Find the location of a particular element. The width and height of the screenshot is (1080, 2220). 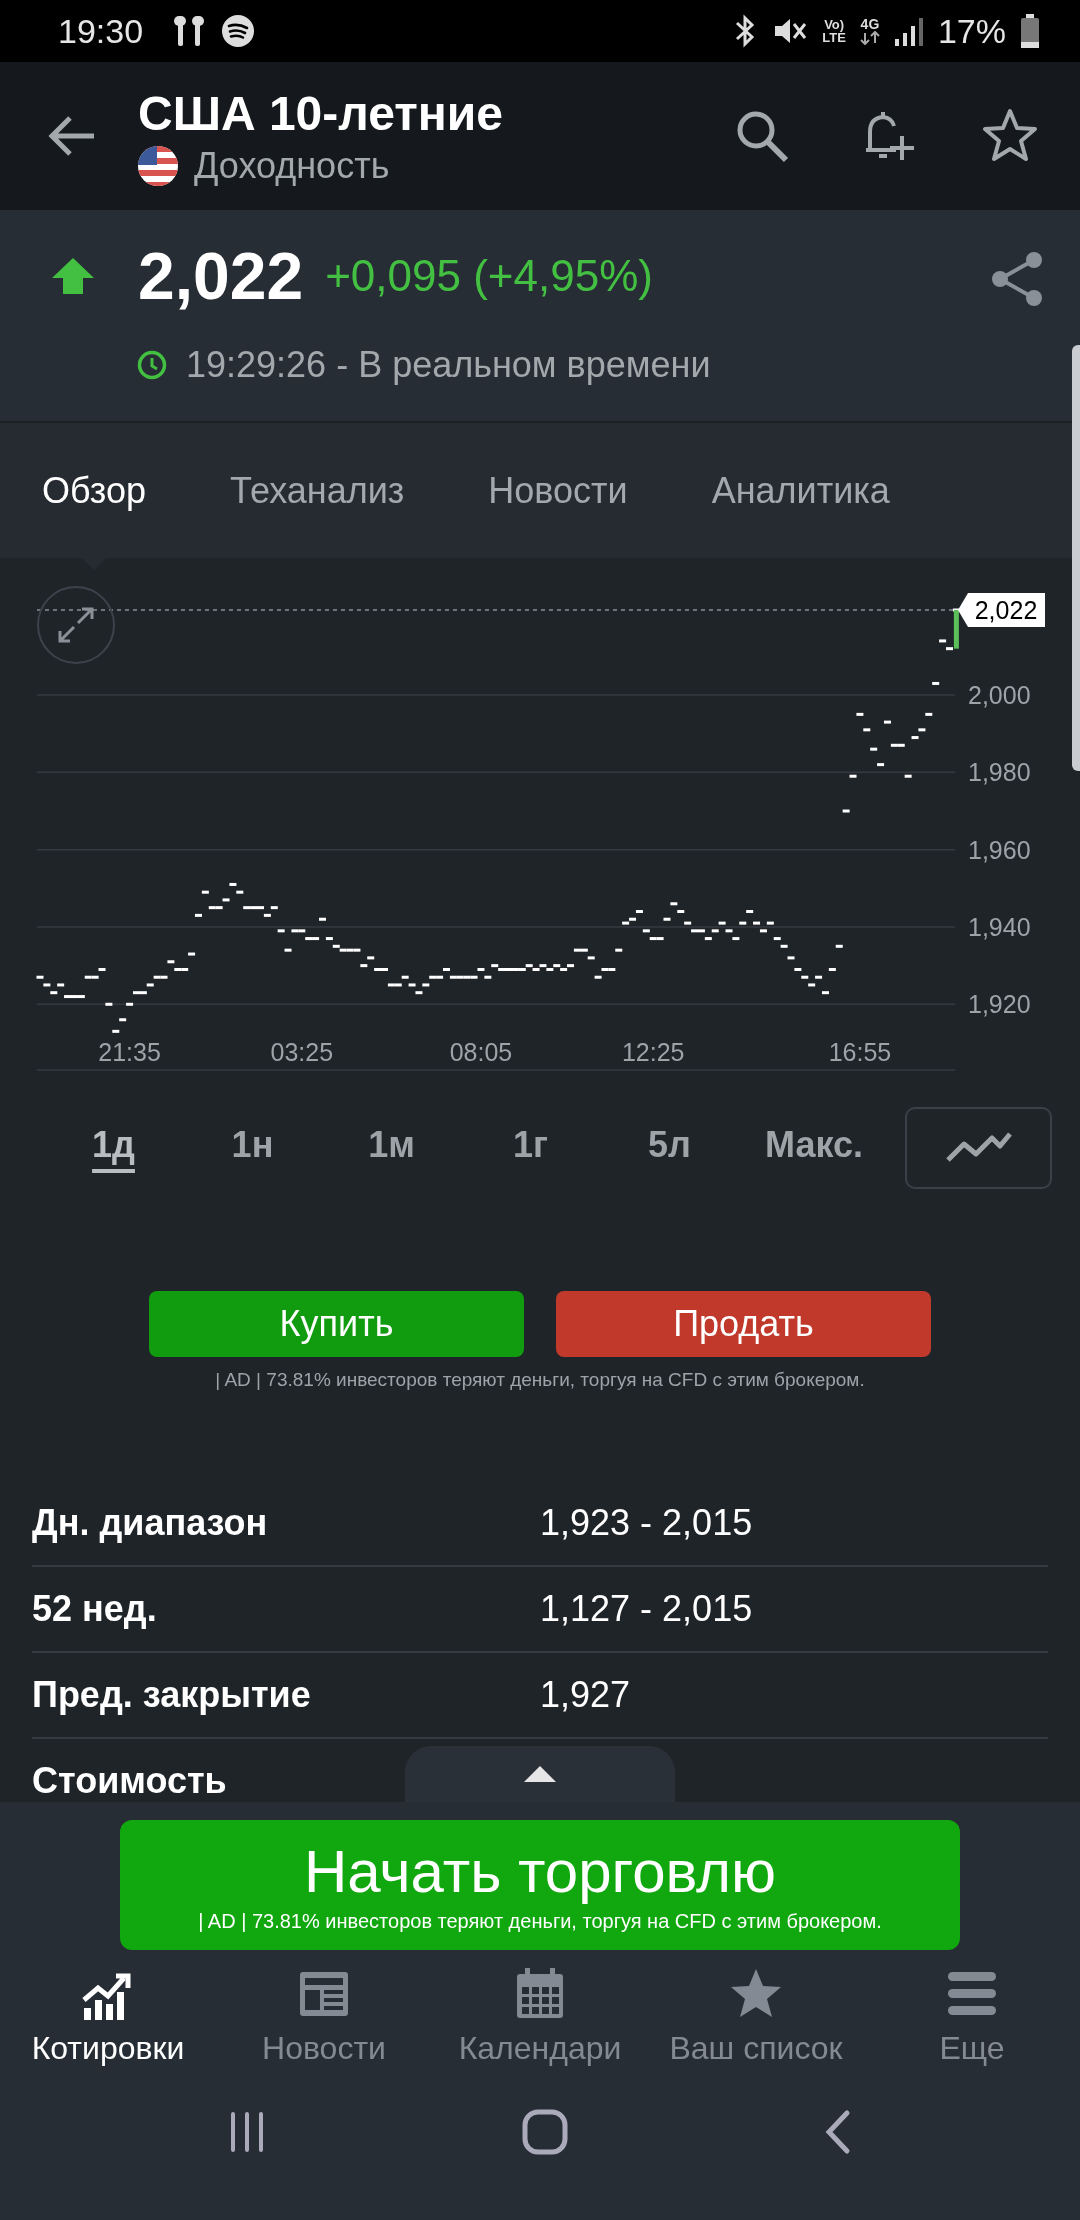

nav-item: Календари is located at coordinates (540, 2015).